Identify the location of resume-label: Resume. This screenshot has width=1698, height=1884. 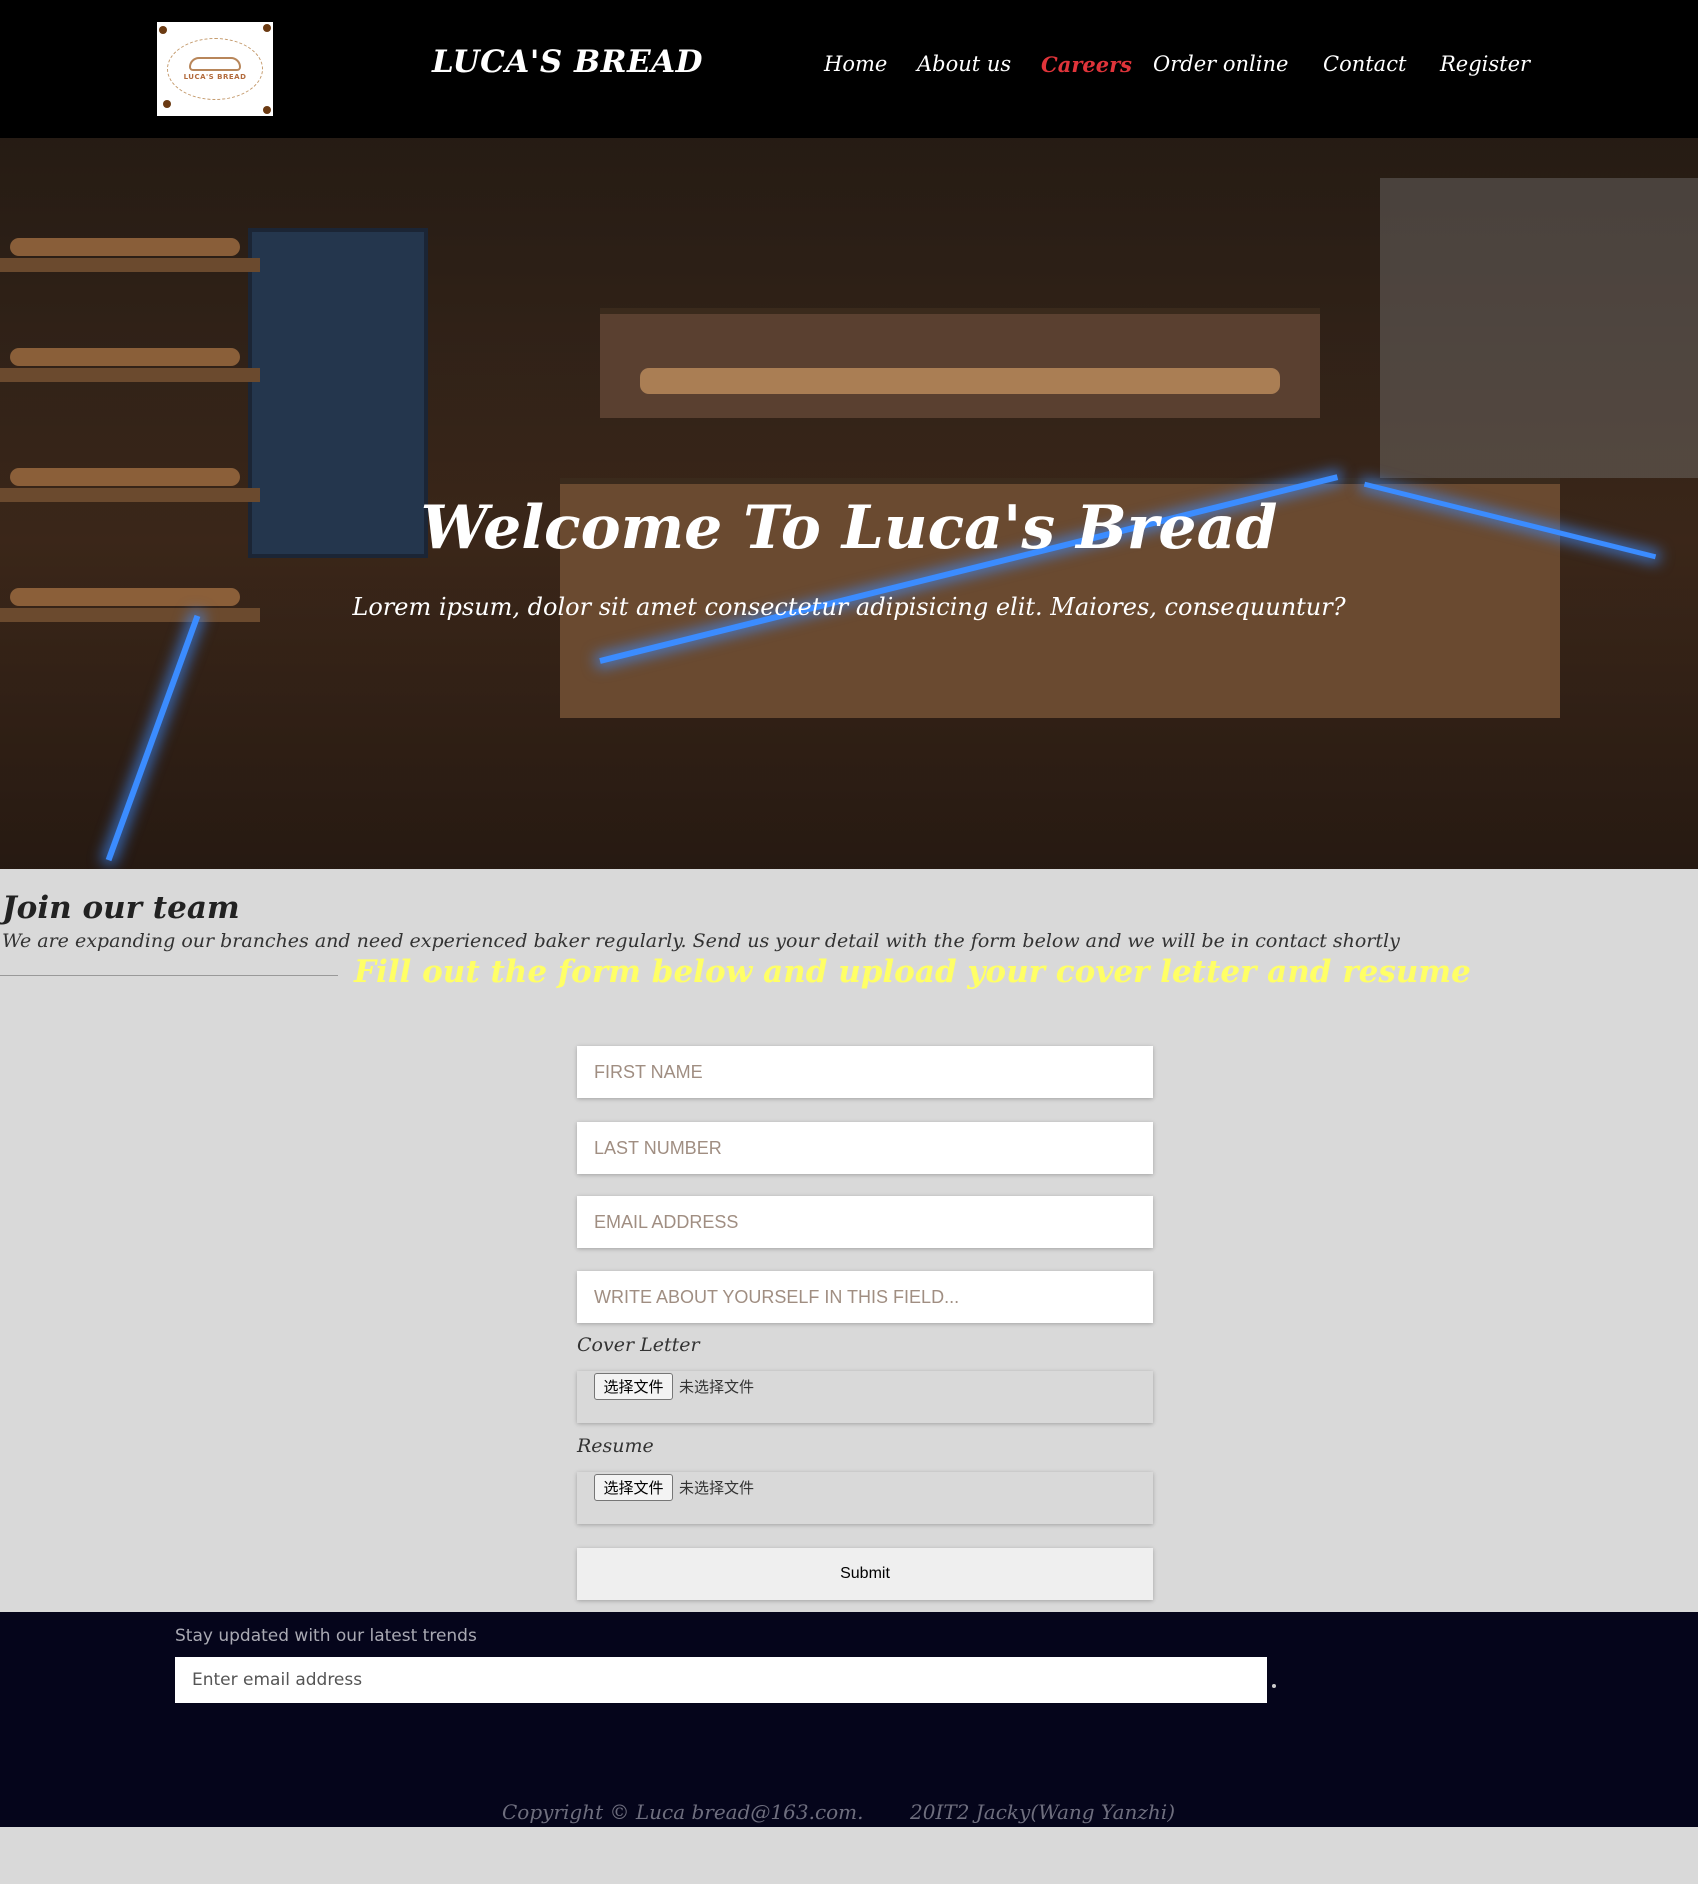
(615, 1446).